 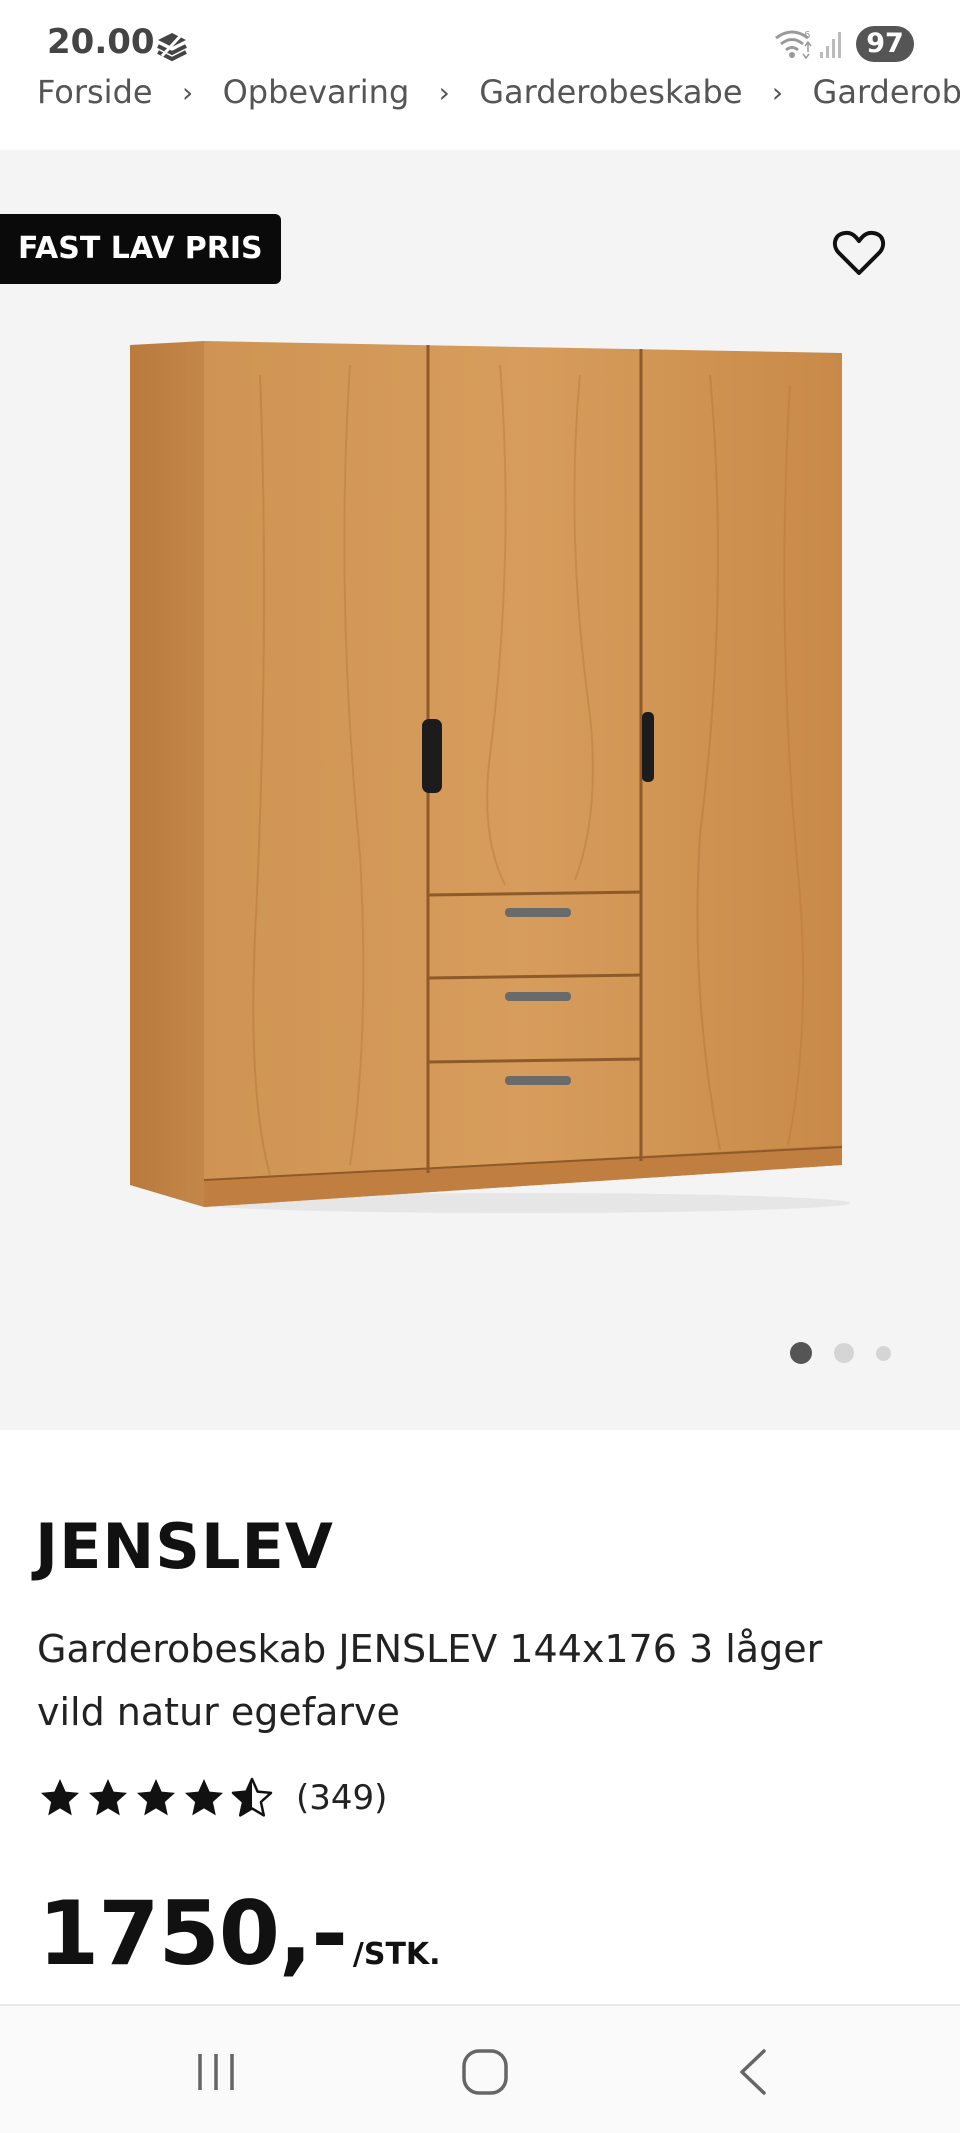 I want to click on price-unit: /STK., so click(x=396, y=1954).